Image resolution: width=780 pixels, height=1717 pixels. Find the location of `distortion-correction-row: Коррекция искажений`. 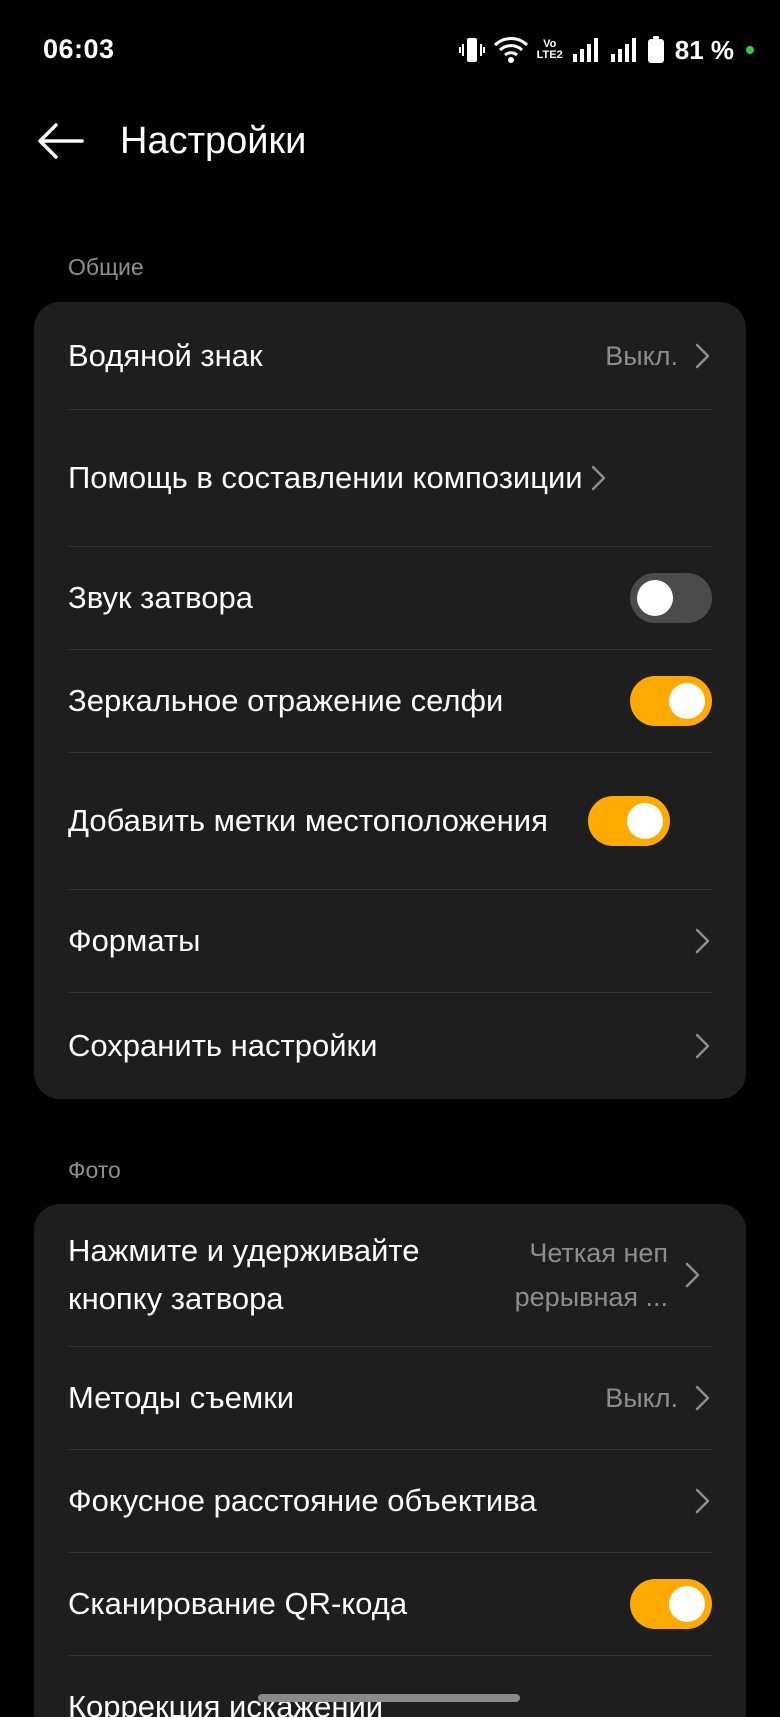

distortion-correction-row: Коррекция искажений is located at coordinates (390, 1686).